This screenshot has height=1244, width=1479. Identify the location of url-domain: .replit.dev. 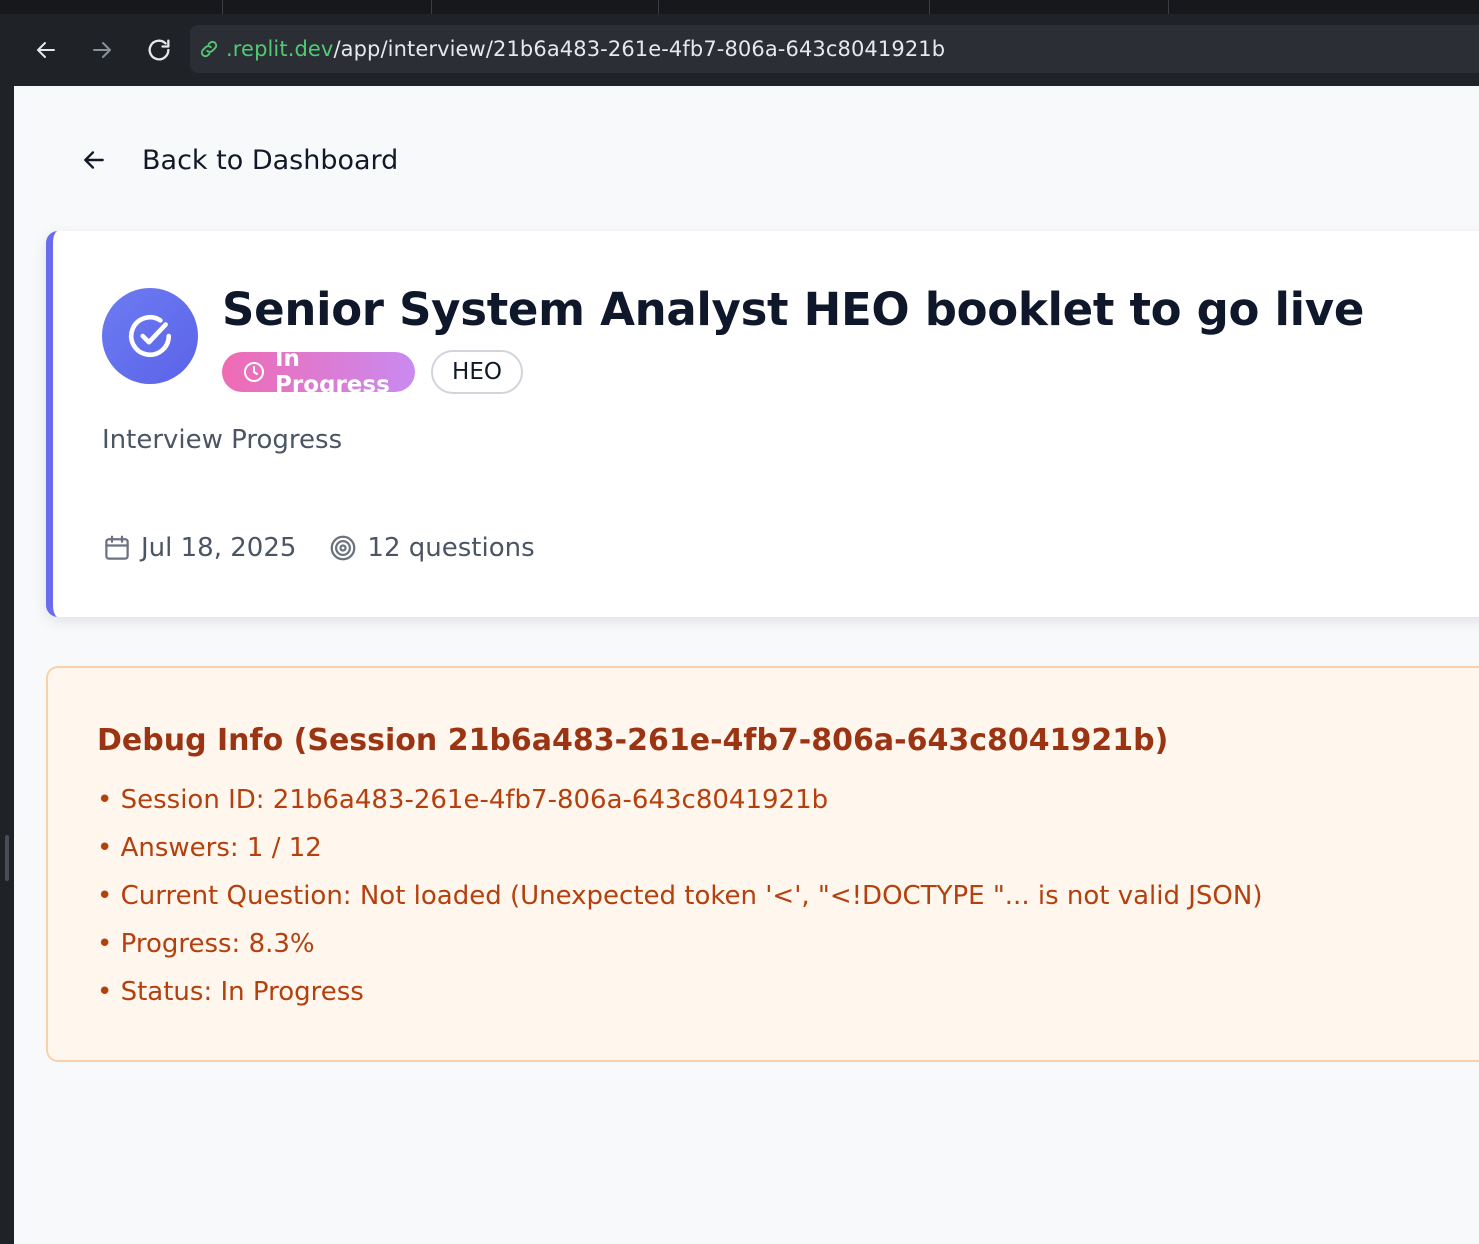
(280, 49).